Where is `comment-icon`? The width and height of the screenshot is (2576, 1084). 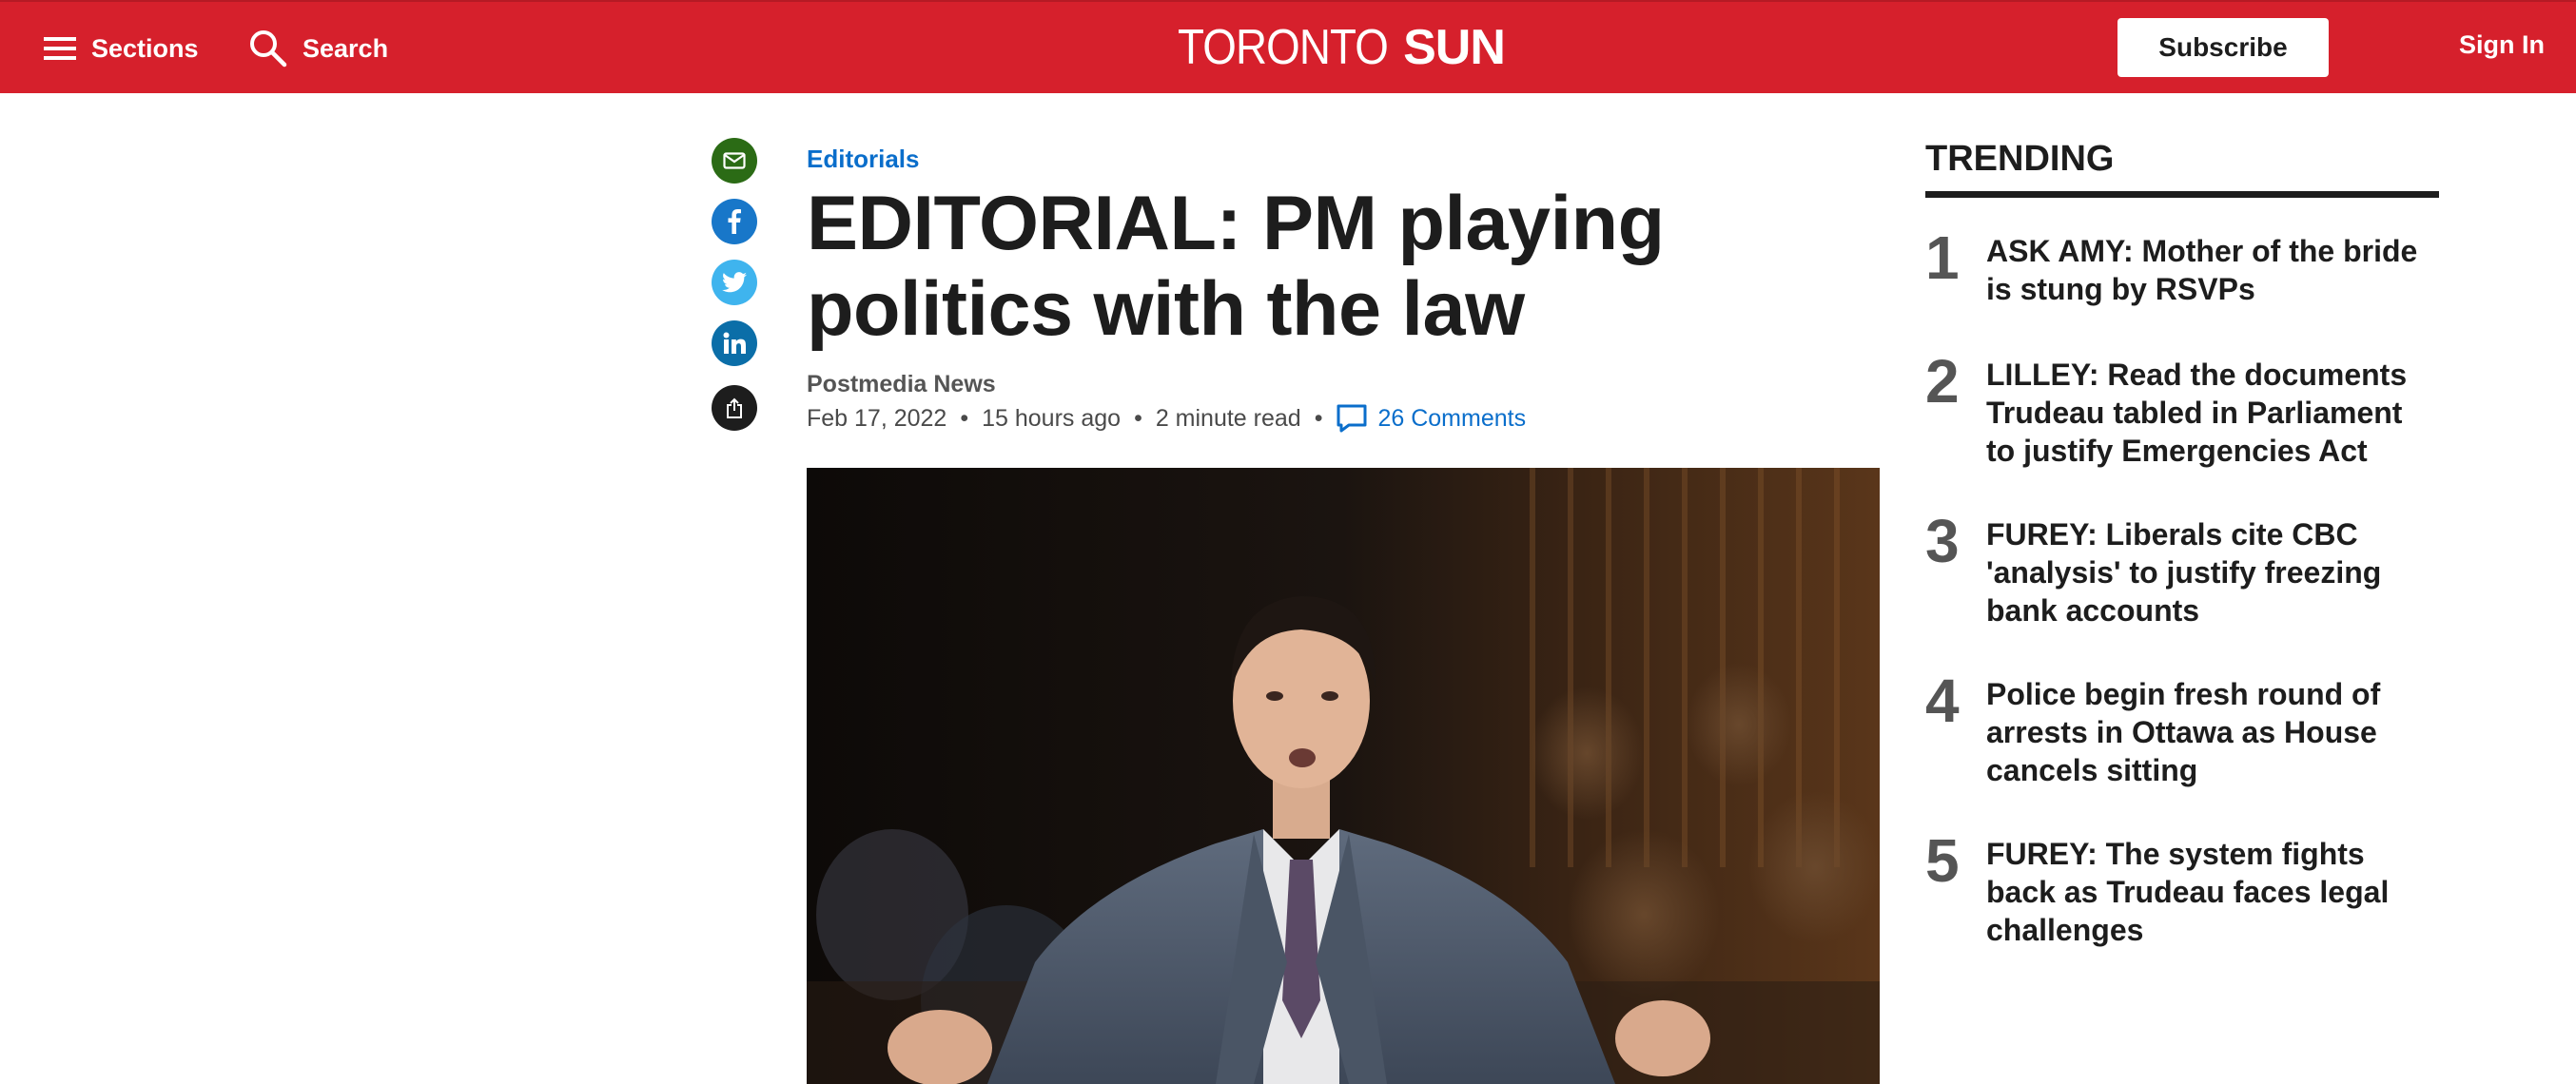
comment-icon is located at coordinates (1352, 418).